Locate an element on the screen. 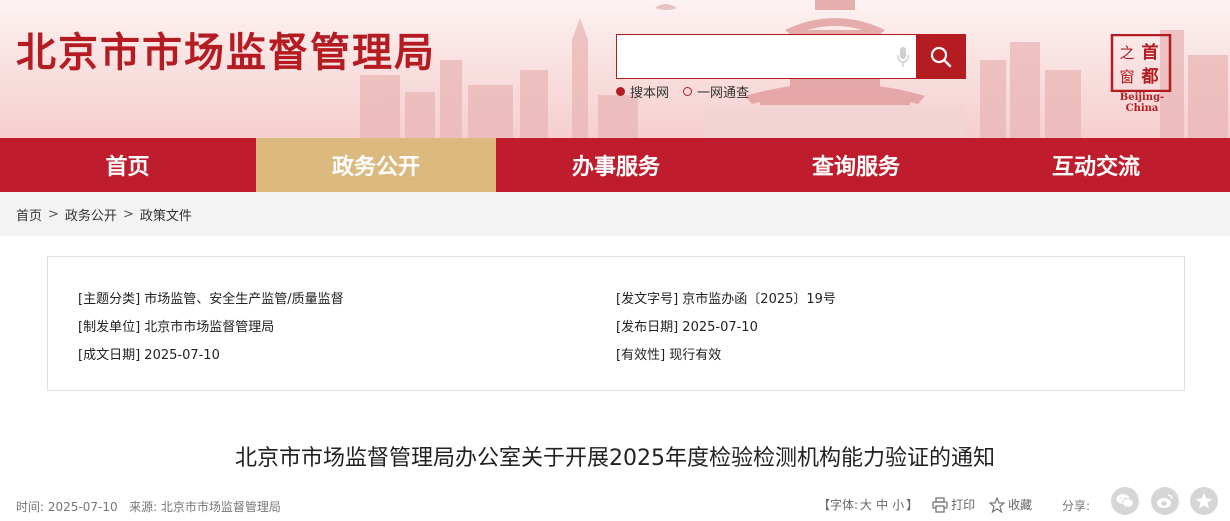  weibo-icon is located at coordinates (1165, 501).